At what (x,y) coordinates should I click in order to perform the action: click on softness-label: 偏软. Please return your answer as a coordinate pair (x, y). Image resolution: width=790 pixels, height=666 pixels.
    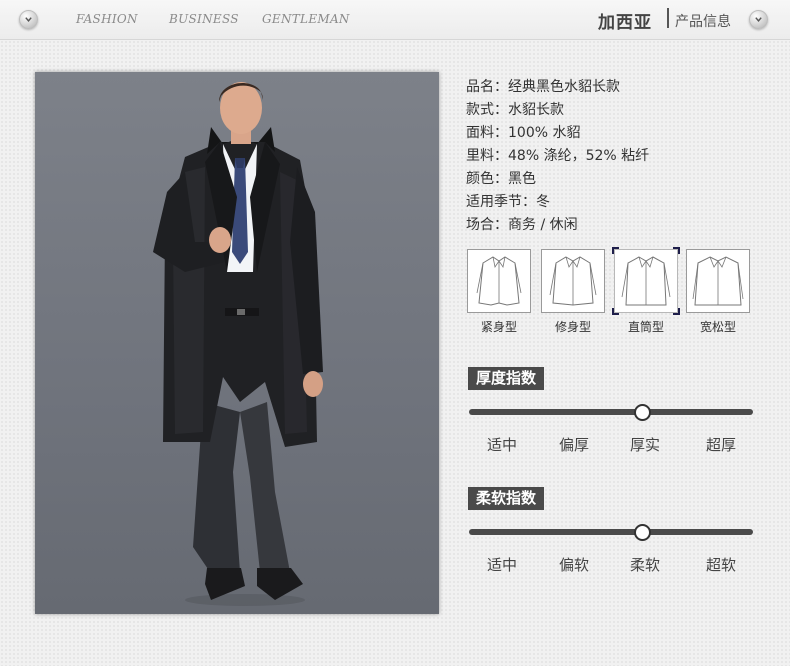
    Looking at the image, I should click on (573, 565).